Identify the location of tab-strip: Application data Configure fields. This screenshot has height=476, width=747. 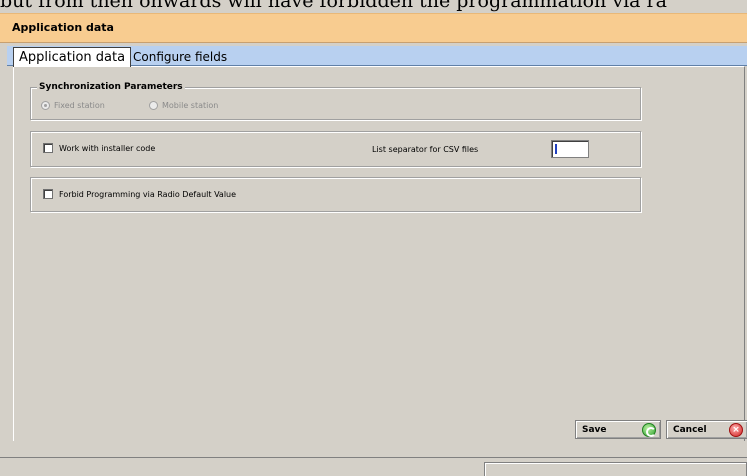
(377, 56).